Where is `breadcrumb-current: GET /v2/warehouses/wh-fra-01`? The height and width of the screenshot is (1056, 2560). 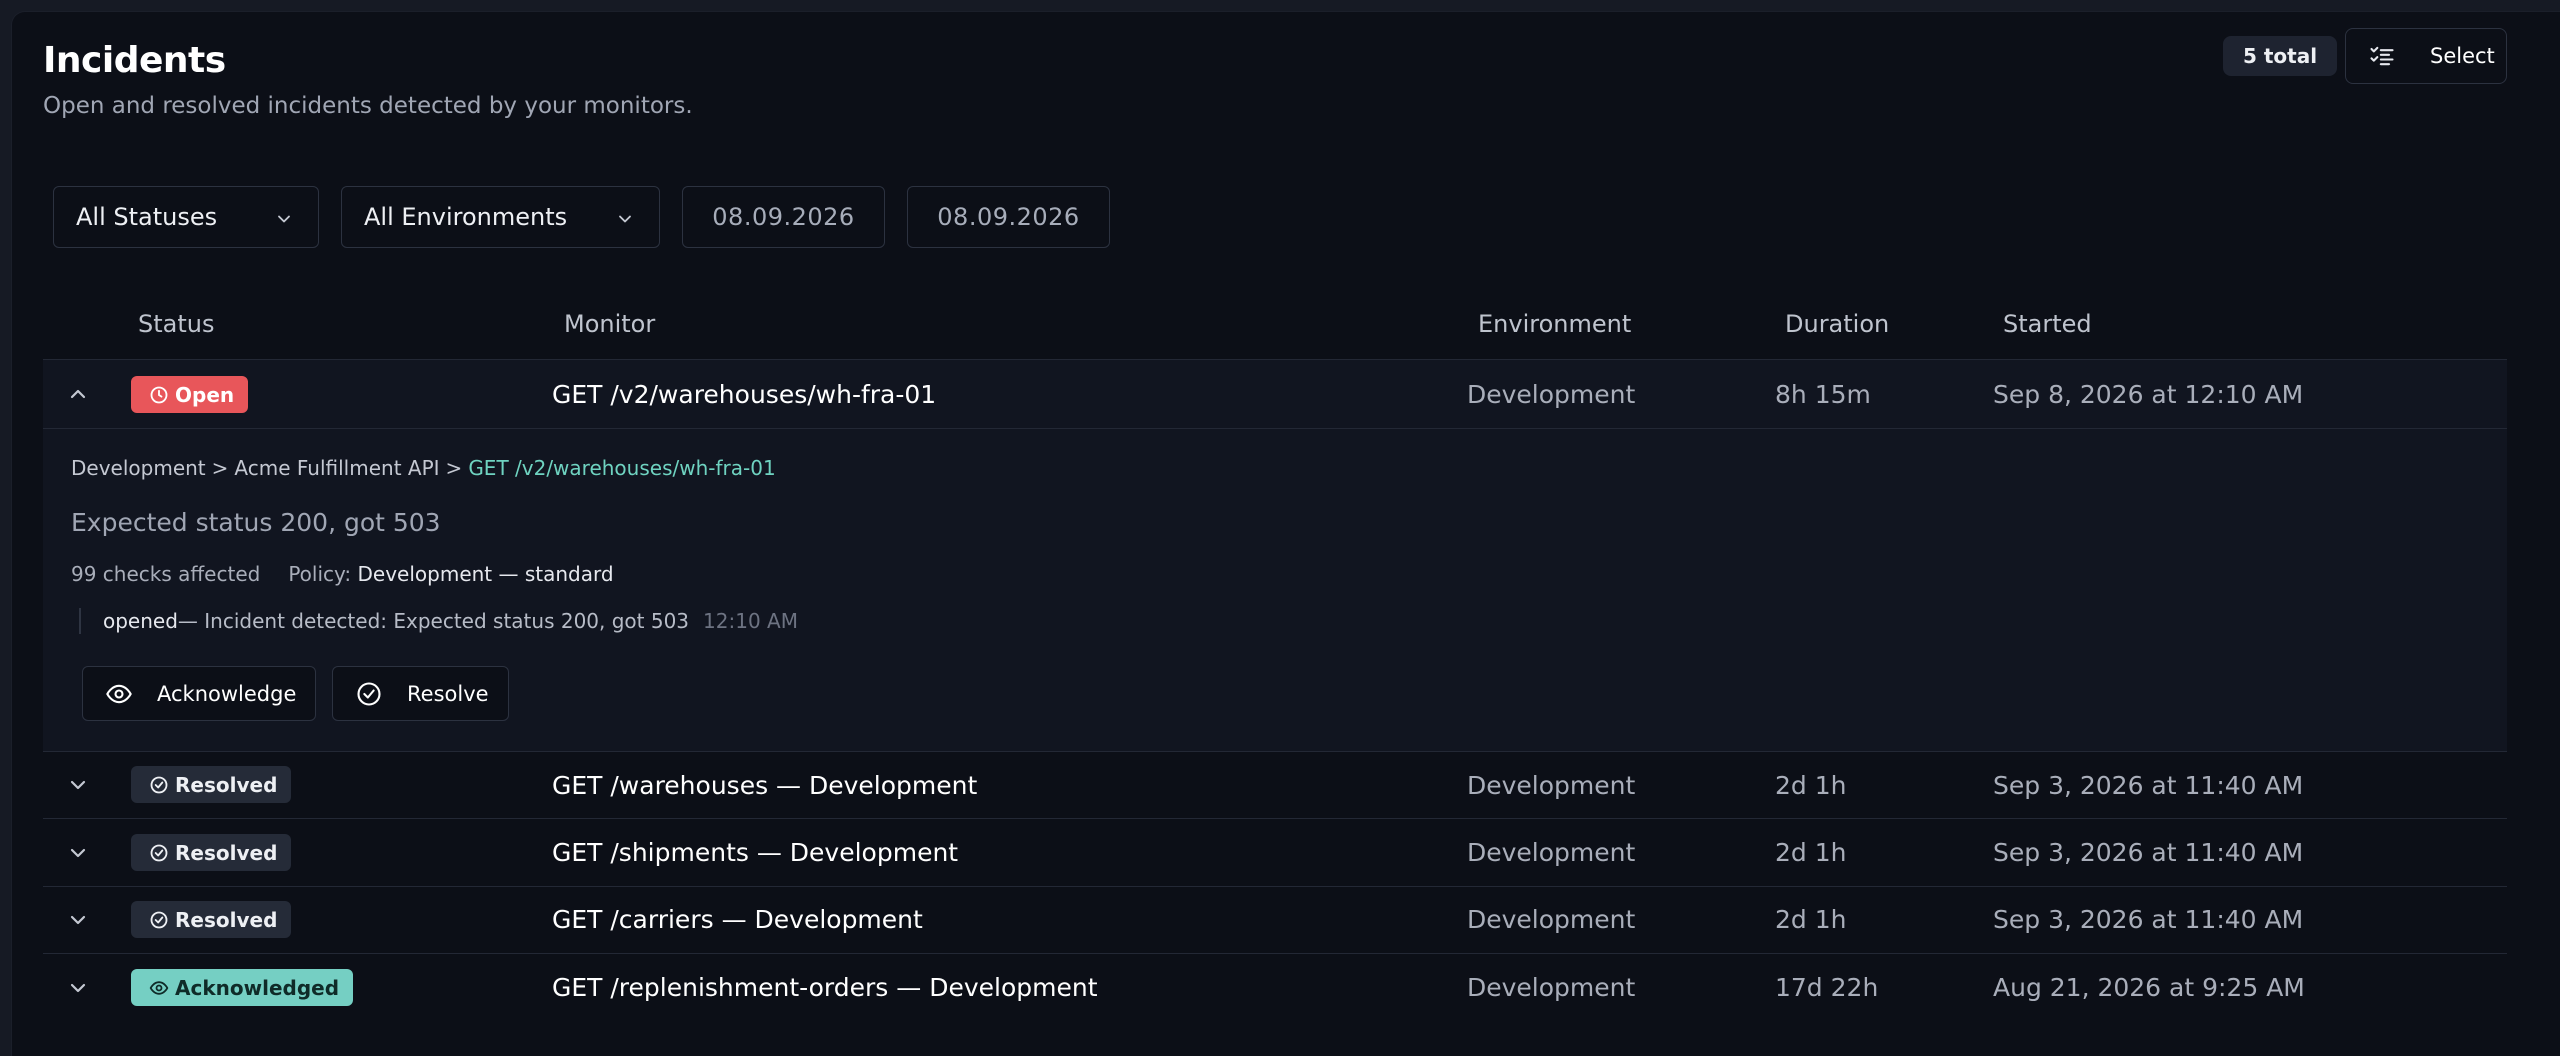 breadcrumb-current: GET /v2/warehouses/wh-fra-01 is located at coordinates (621, 468).